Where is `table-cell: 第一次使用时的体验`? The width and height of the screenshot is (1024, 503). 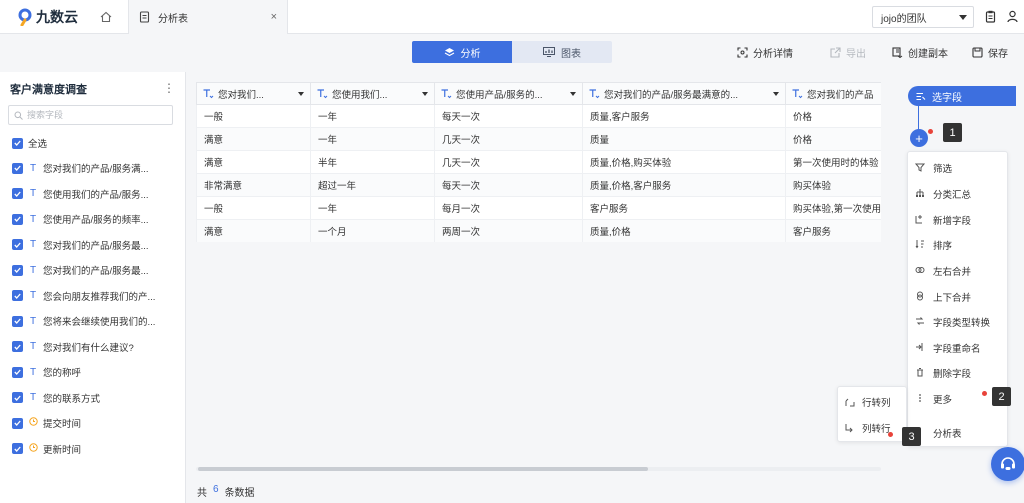
table-cell: 第一次使用时的体验 is located at coordinates (833, 162).